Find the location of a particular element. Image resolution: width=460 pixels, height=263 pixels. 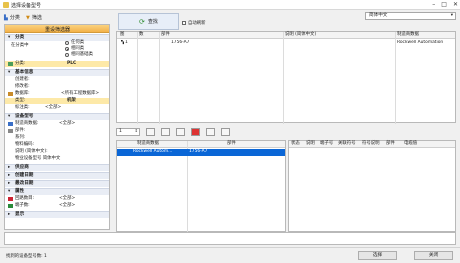

category-tab: ▙ 分类 is located at coordinates (12, 18).